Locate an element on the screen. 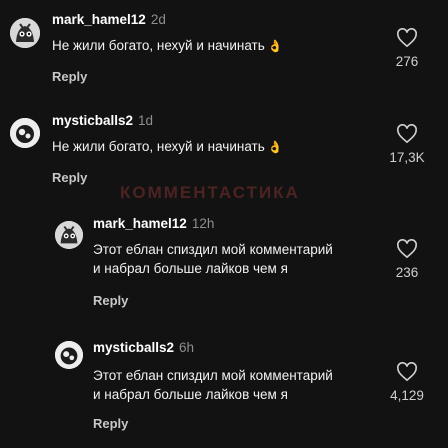 Image resolution: width=448 pixels, height=448 pixels. like-count: 17,3K is located at coordinates (407, 157).